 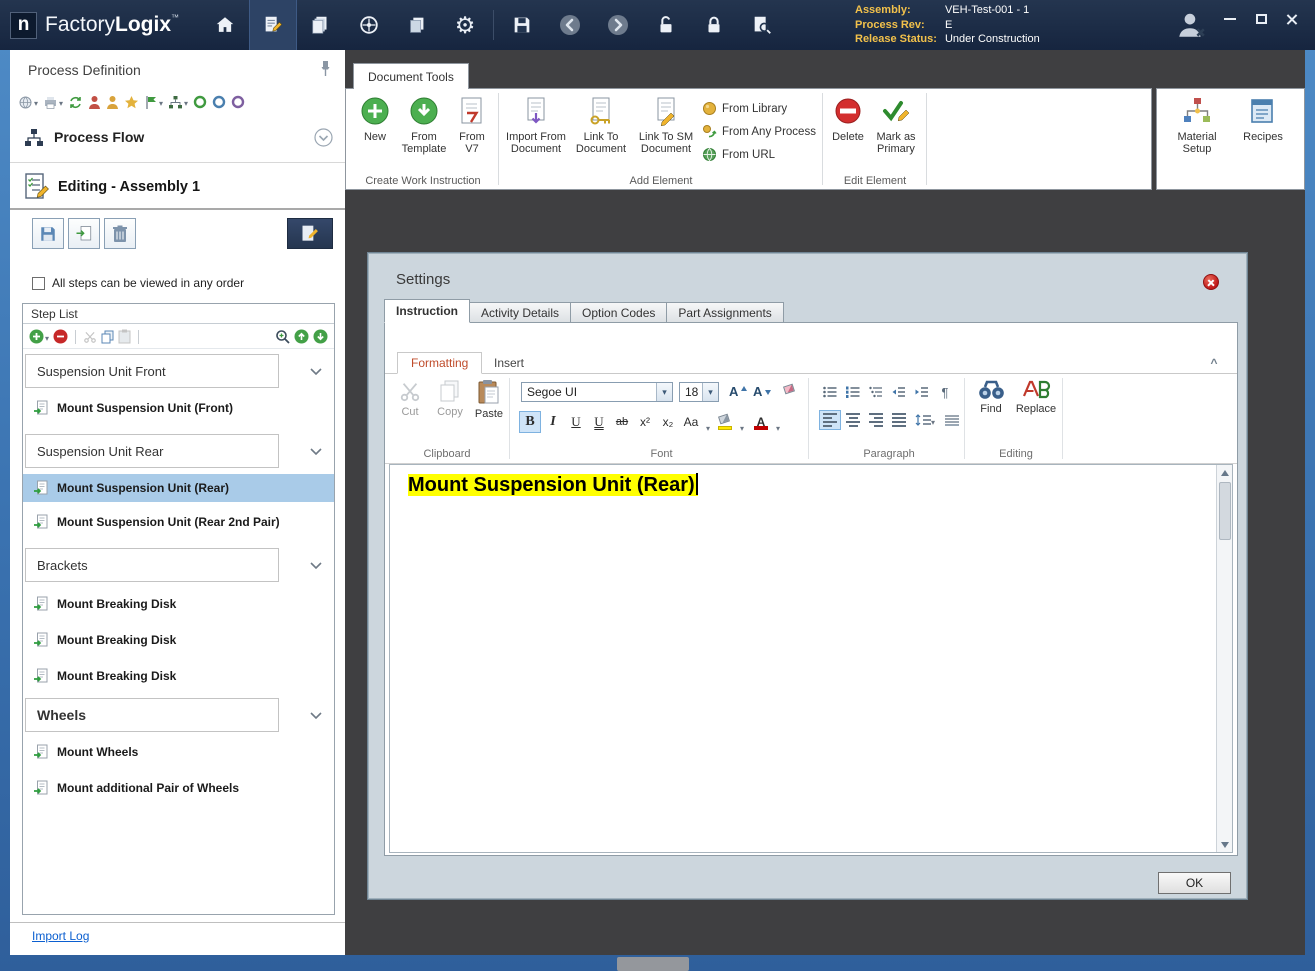 What do you see at coordinates (411, 76) in the screenshot?
I see `document-tools-tab: Document Tools` at bounding box center [411, 76].